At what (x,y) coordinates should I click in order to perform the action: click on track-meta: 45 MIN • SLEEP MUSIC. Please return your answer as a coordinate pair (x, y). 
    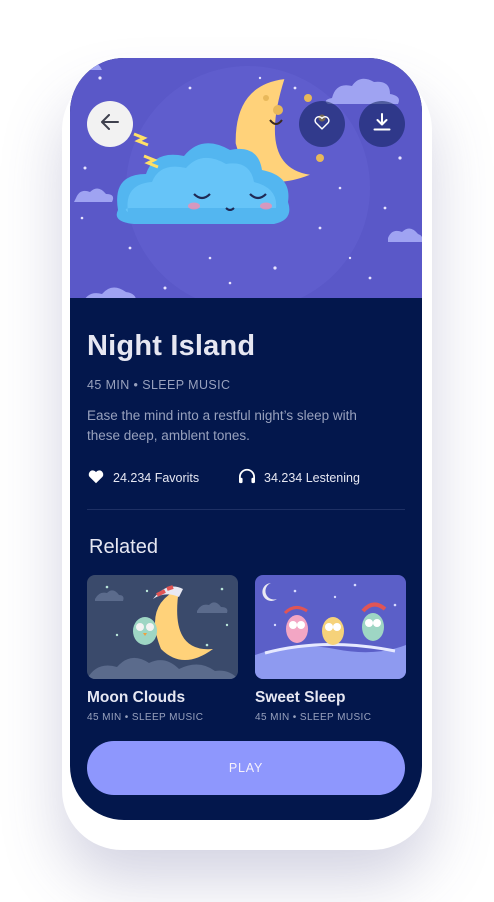
    Looking at the image, I should click on (159, 385).